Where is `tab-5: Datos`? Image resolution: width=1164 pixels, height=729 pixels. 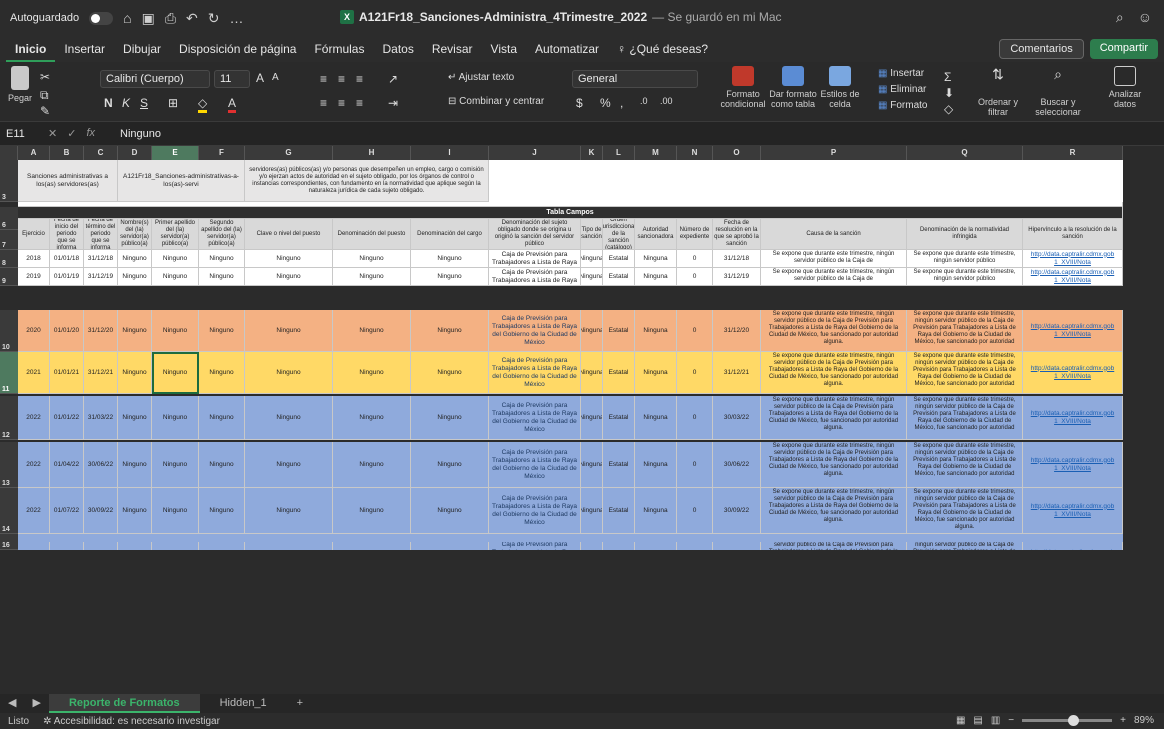 tab-5: Datos is located at coordinates (397, 49).